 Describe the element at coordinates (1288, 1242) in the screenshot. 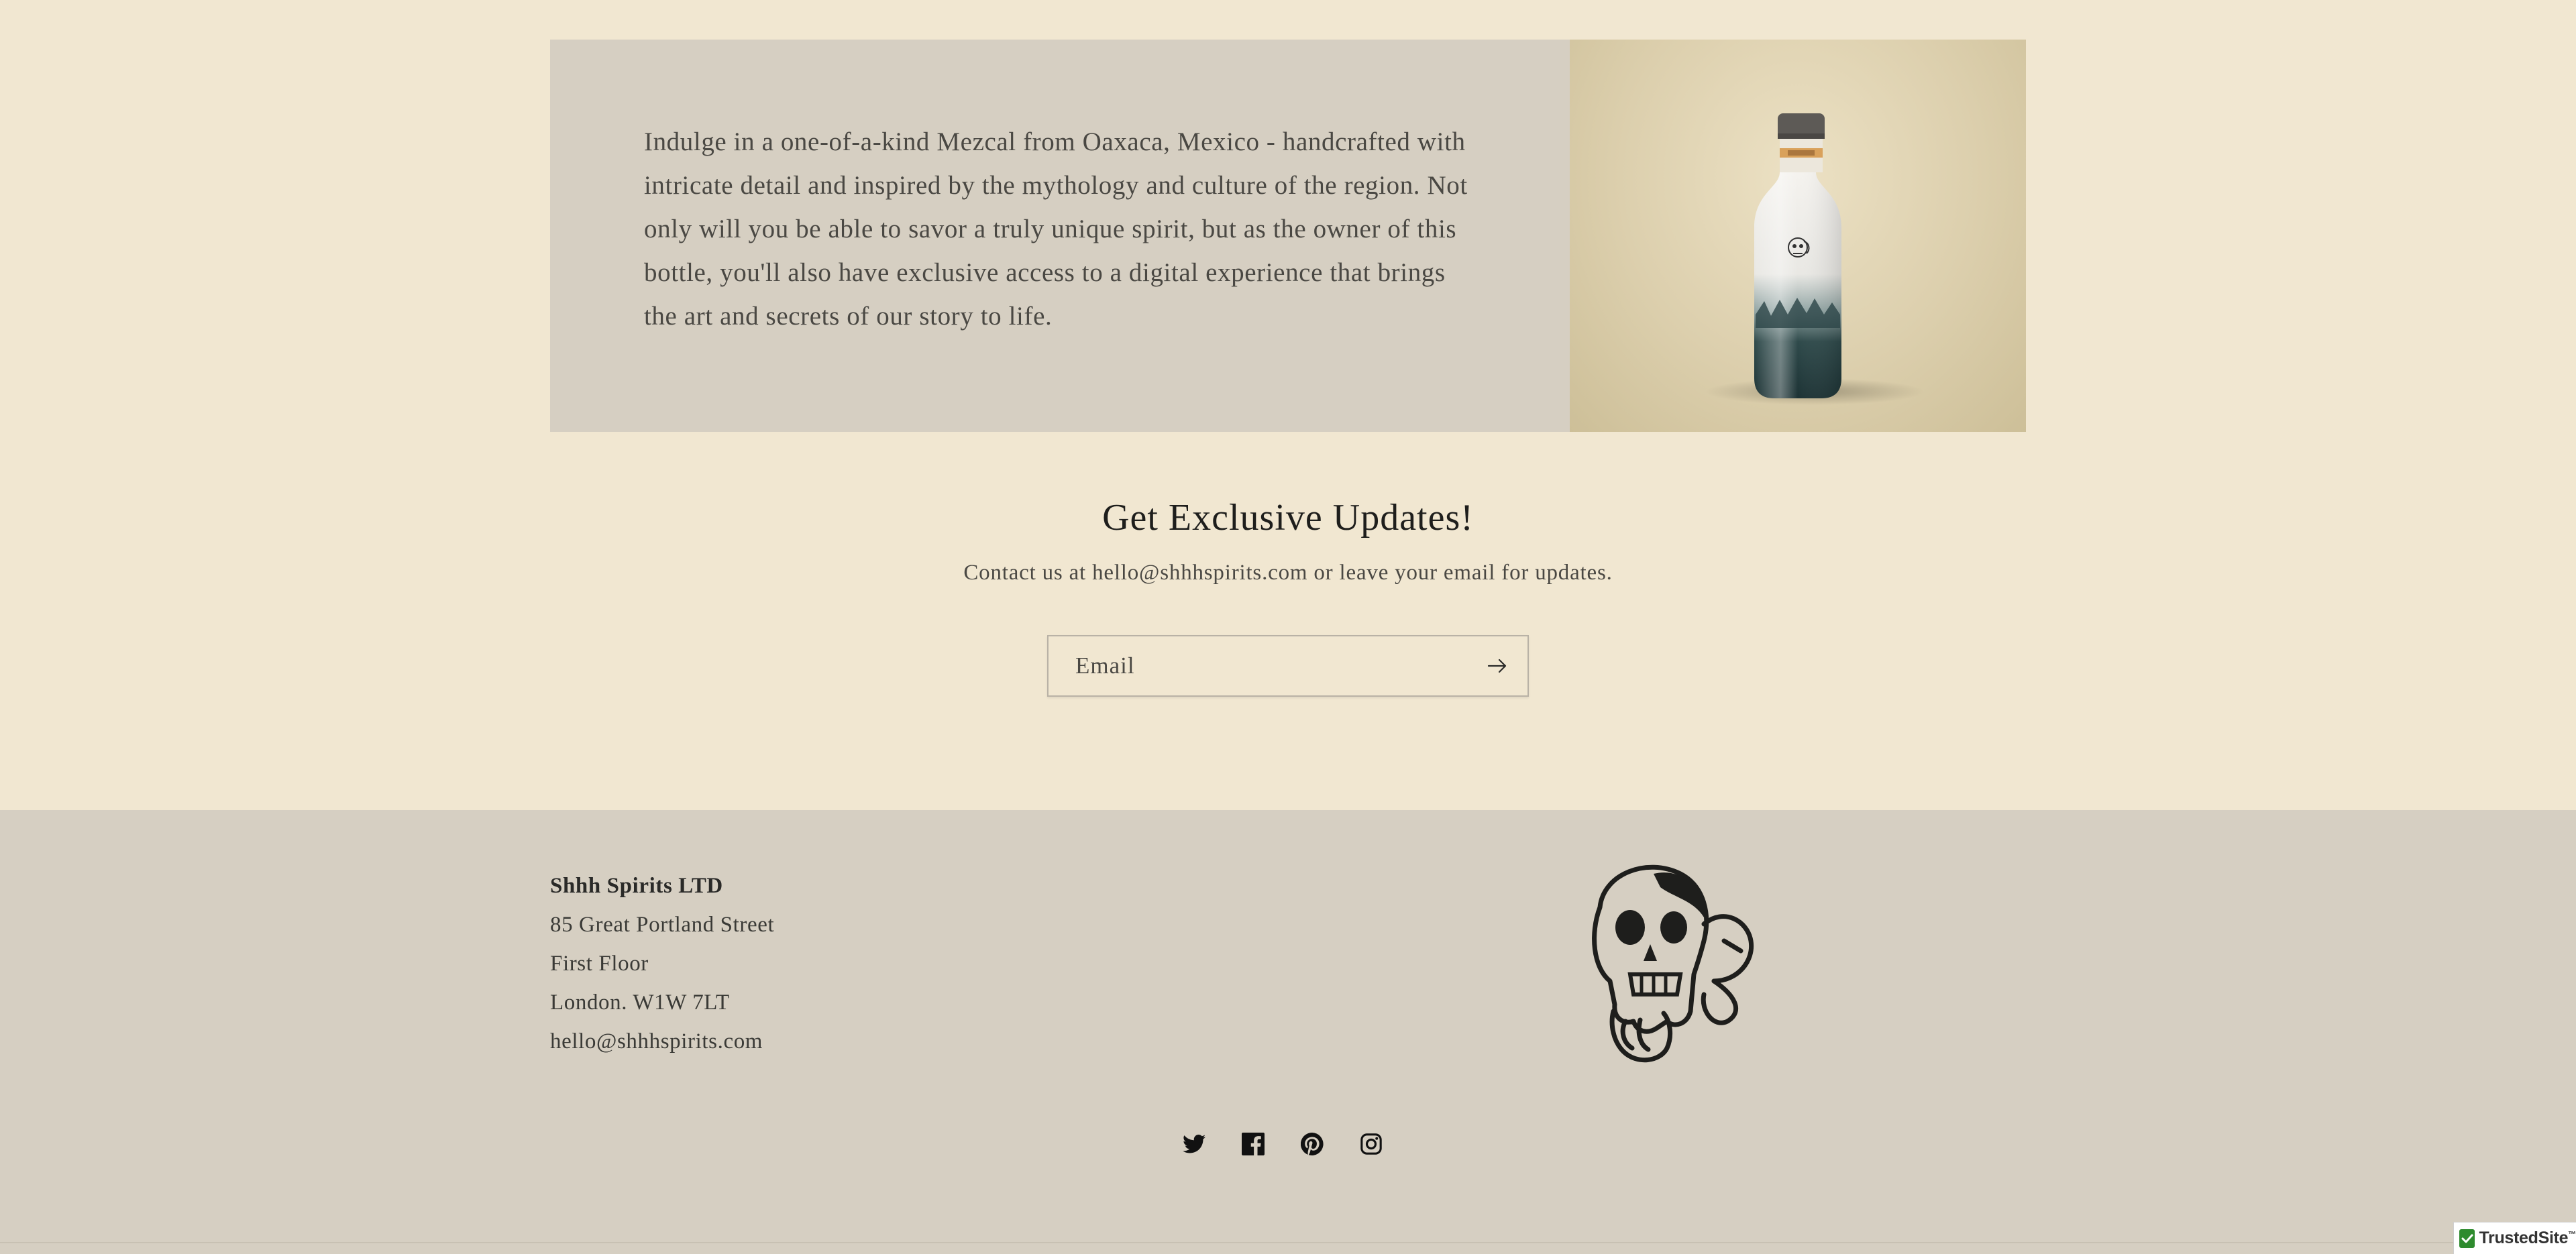

I see `footer-divider` at that location.